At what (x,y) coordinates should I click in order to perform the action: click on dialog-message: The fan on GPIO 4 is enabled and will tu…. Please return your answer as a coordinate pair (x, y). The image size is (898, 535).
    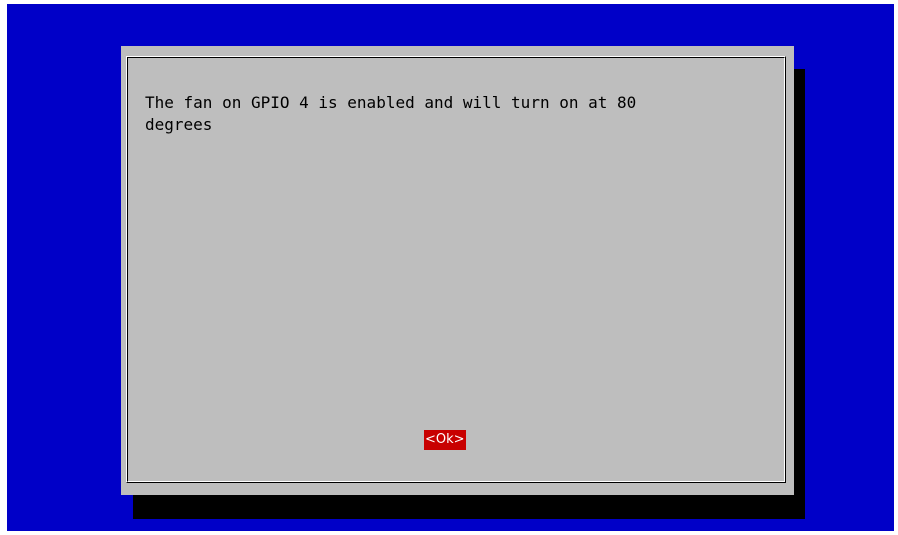
    Looking at the image, I should click on (391, 113).